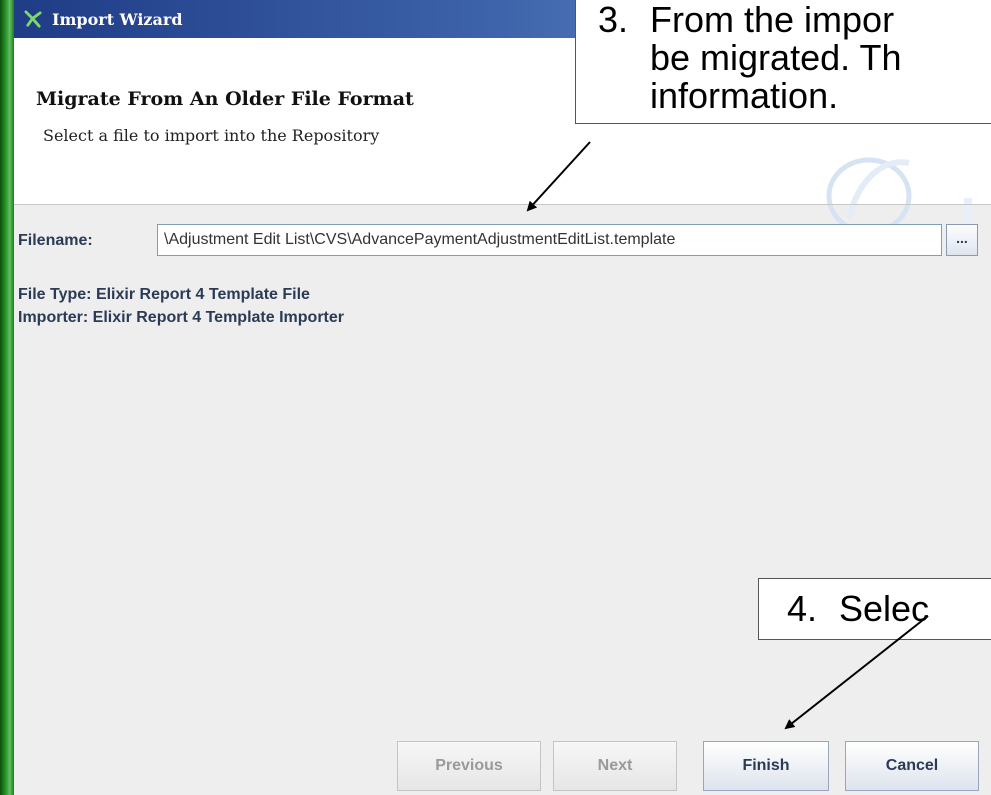 The height and width of the screenshot is (795, 991). Describe the element at coordinates (766, 766) in the screenshot. I see `finish-button: Finish` at that location.